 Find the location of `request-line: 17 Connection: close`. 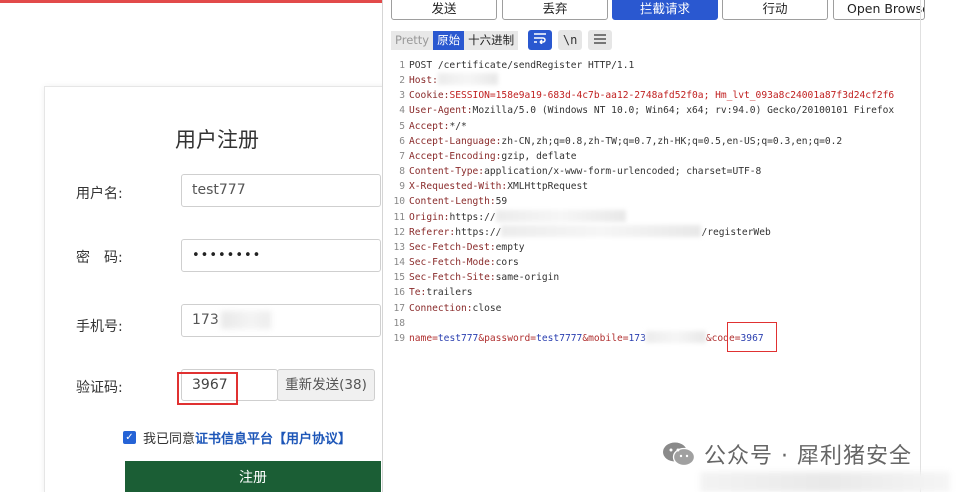

request-line: 17 Connection: close is located at coordinates (658, 308).